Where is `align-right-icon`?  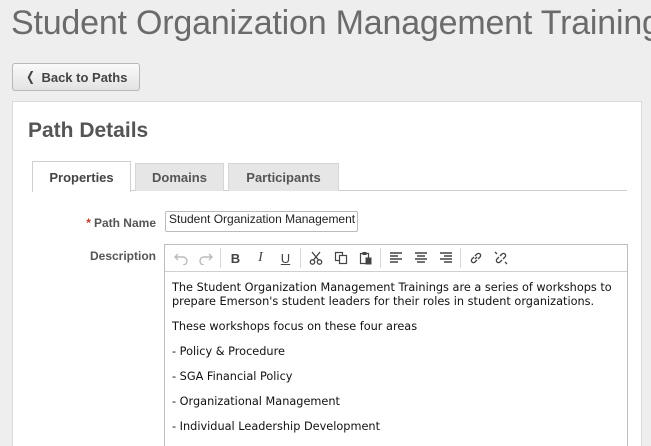 align-right-icon is located at coordinates (445, 258).